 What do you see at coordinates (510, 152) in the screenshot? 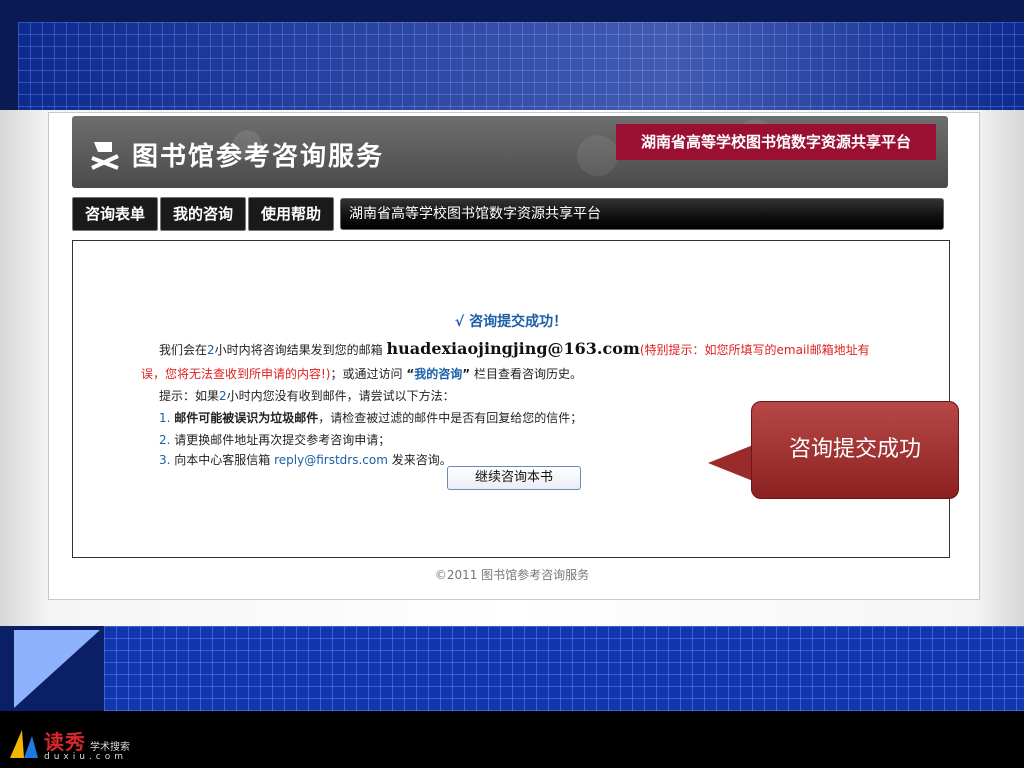
I see `site-header-banner: 图书馆参考咨询服务 湖南省高等学校图书馆数字资源共享平台` at bounding box center [510, 152].